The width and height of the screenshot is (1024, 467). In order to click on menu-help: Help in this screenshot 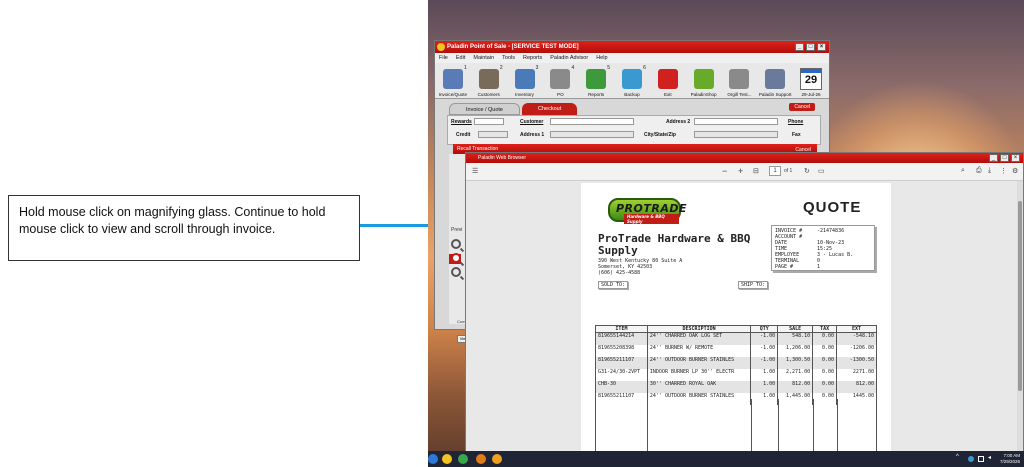, I will do `click(601, 58)`.